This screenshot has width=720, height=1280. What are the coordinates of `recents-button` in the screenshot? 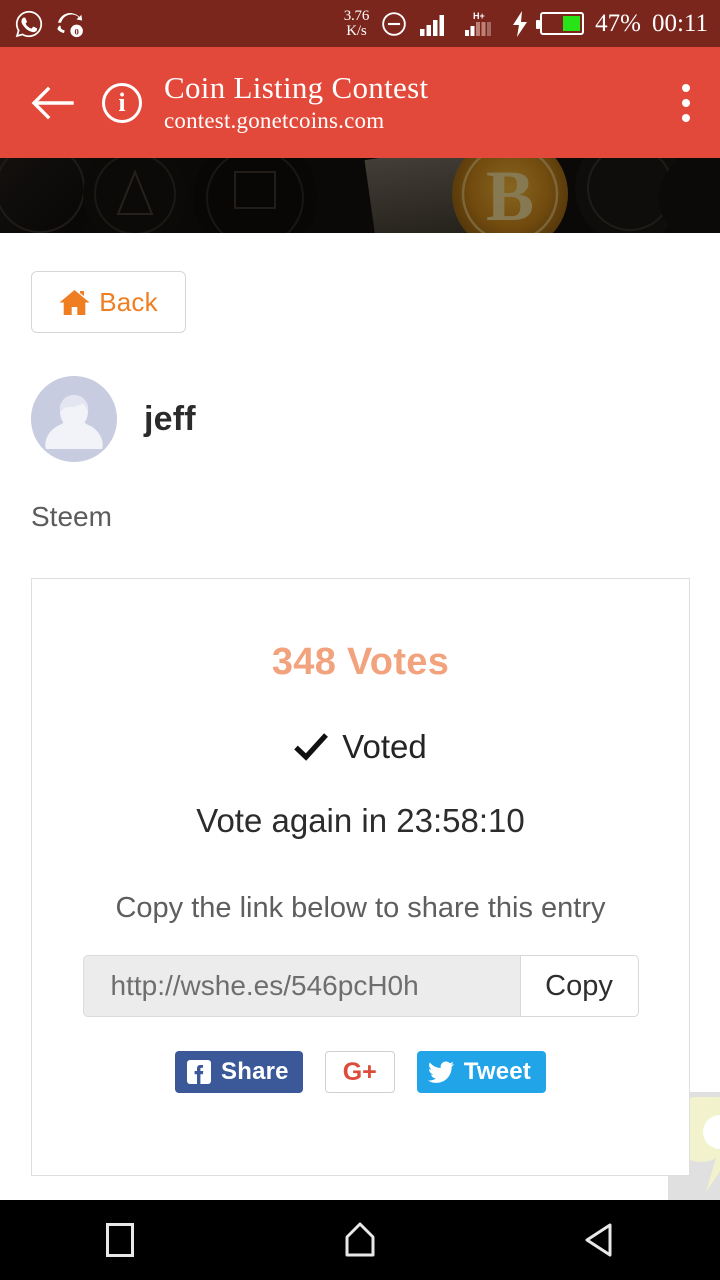 It's located at (120, 1240).